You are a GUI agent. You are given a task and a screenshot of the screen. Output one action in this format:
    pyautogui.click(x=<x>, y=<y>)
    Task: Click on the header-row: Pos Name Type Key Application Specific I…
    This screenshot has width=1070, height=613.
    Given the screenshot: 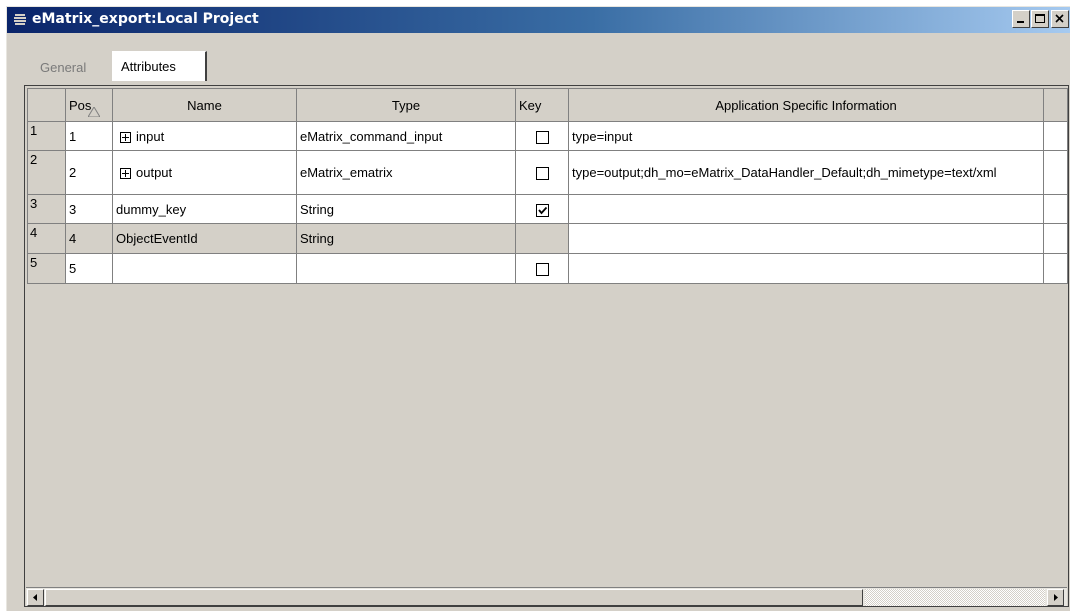 What is the action you would take?
    pyautogui.click(x=547, y=105)
    